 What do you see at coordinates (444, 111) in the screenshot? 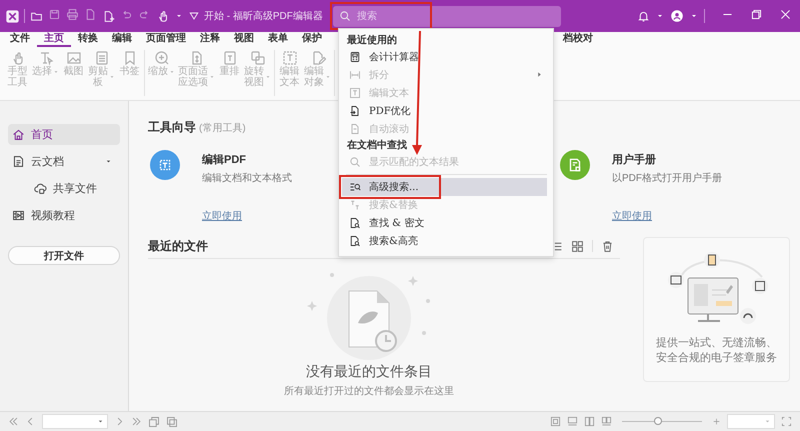
I see `menu-item: PDF优化` at bounding box center [444, 111].